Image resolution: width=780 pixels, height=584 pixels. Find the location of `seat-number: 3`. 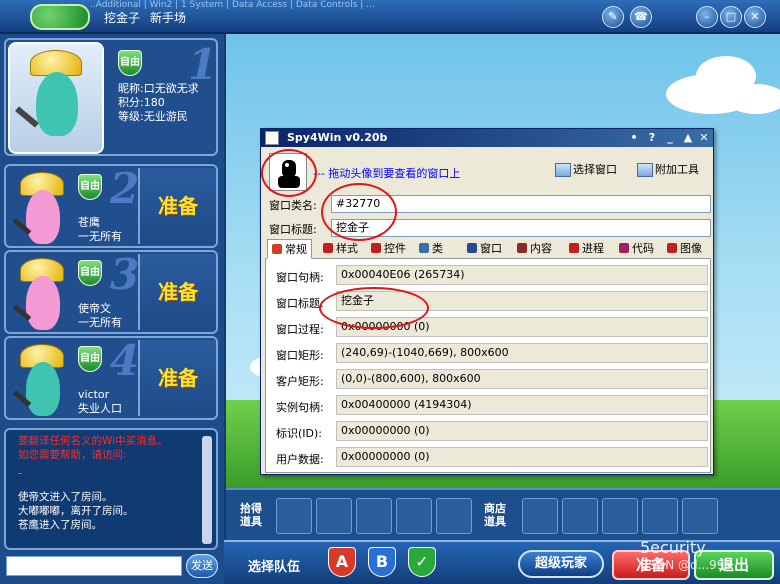

seat-number: 3 is located at coordinates (125, 274).